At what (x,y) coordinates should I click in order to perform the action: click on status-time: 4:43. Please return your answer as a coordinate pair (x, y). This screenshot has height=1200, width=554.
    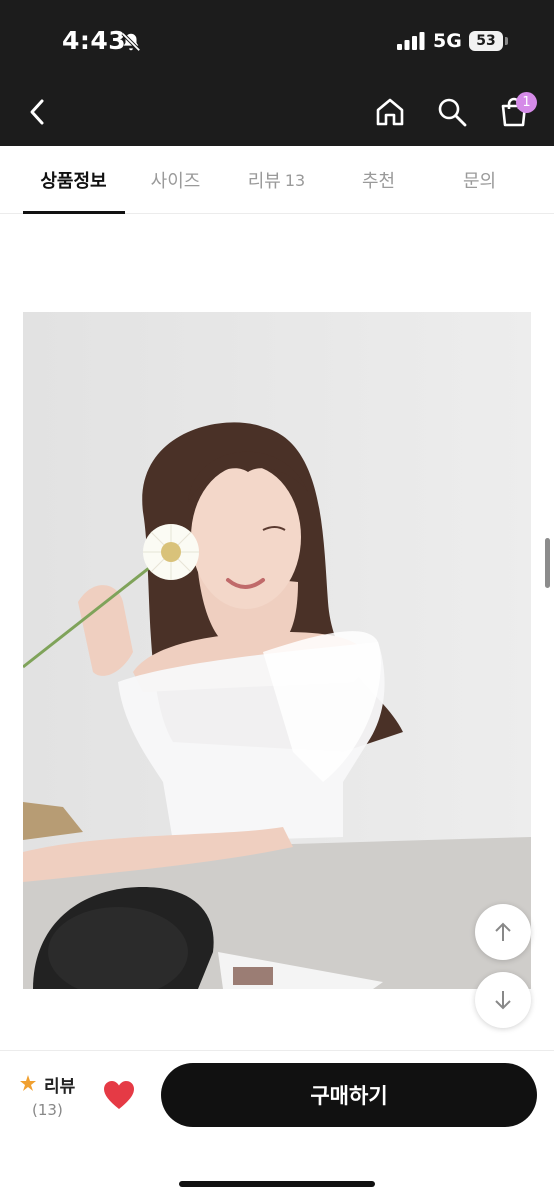
    Looking at the image, I should click on (94, 40).